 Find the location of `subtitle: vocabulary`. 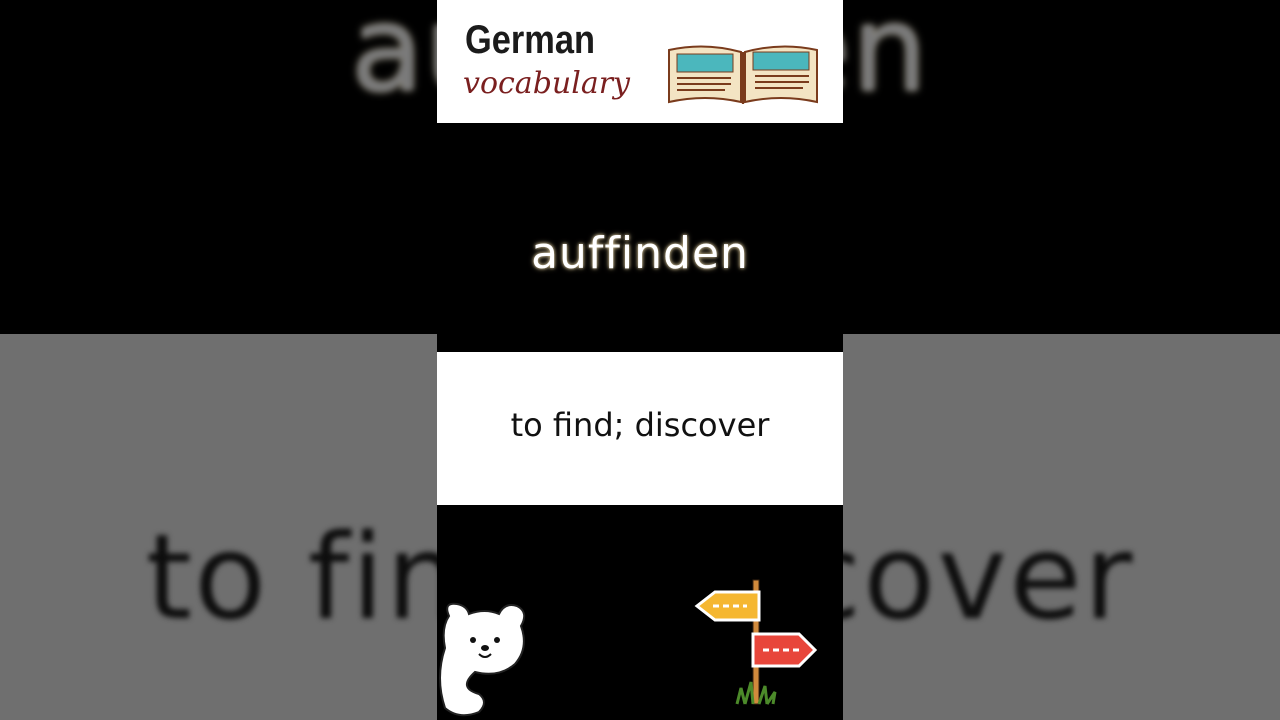

subtitle: vocabulary is located at coordinates (546, 83).